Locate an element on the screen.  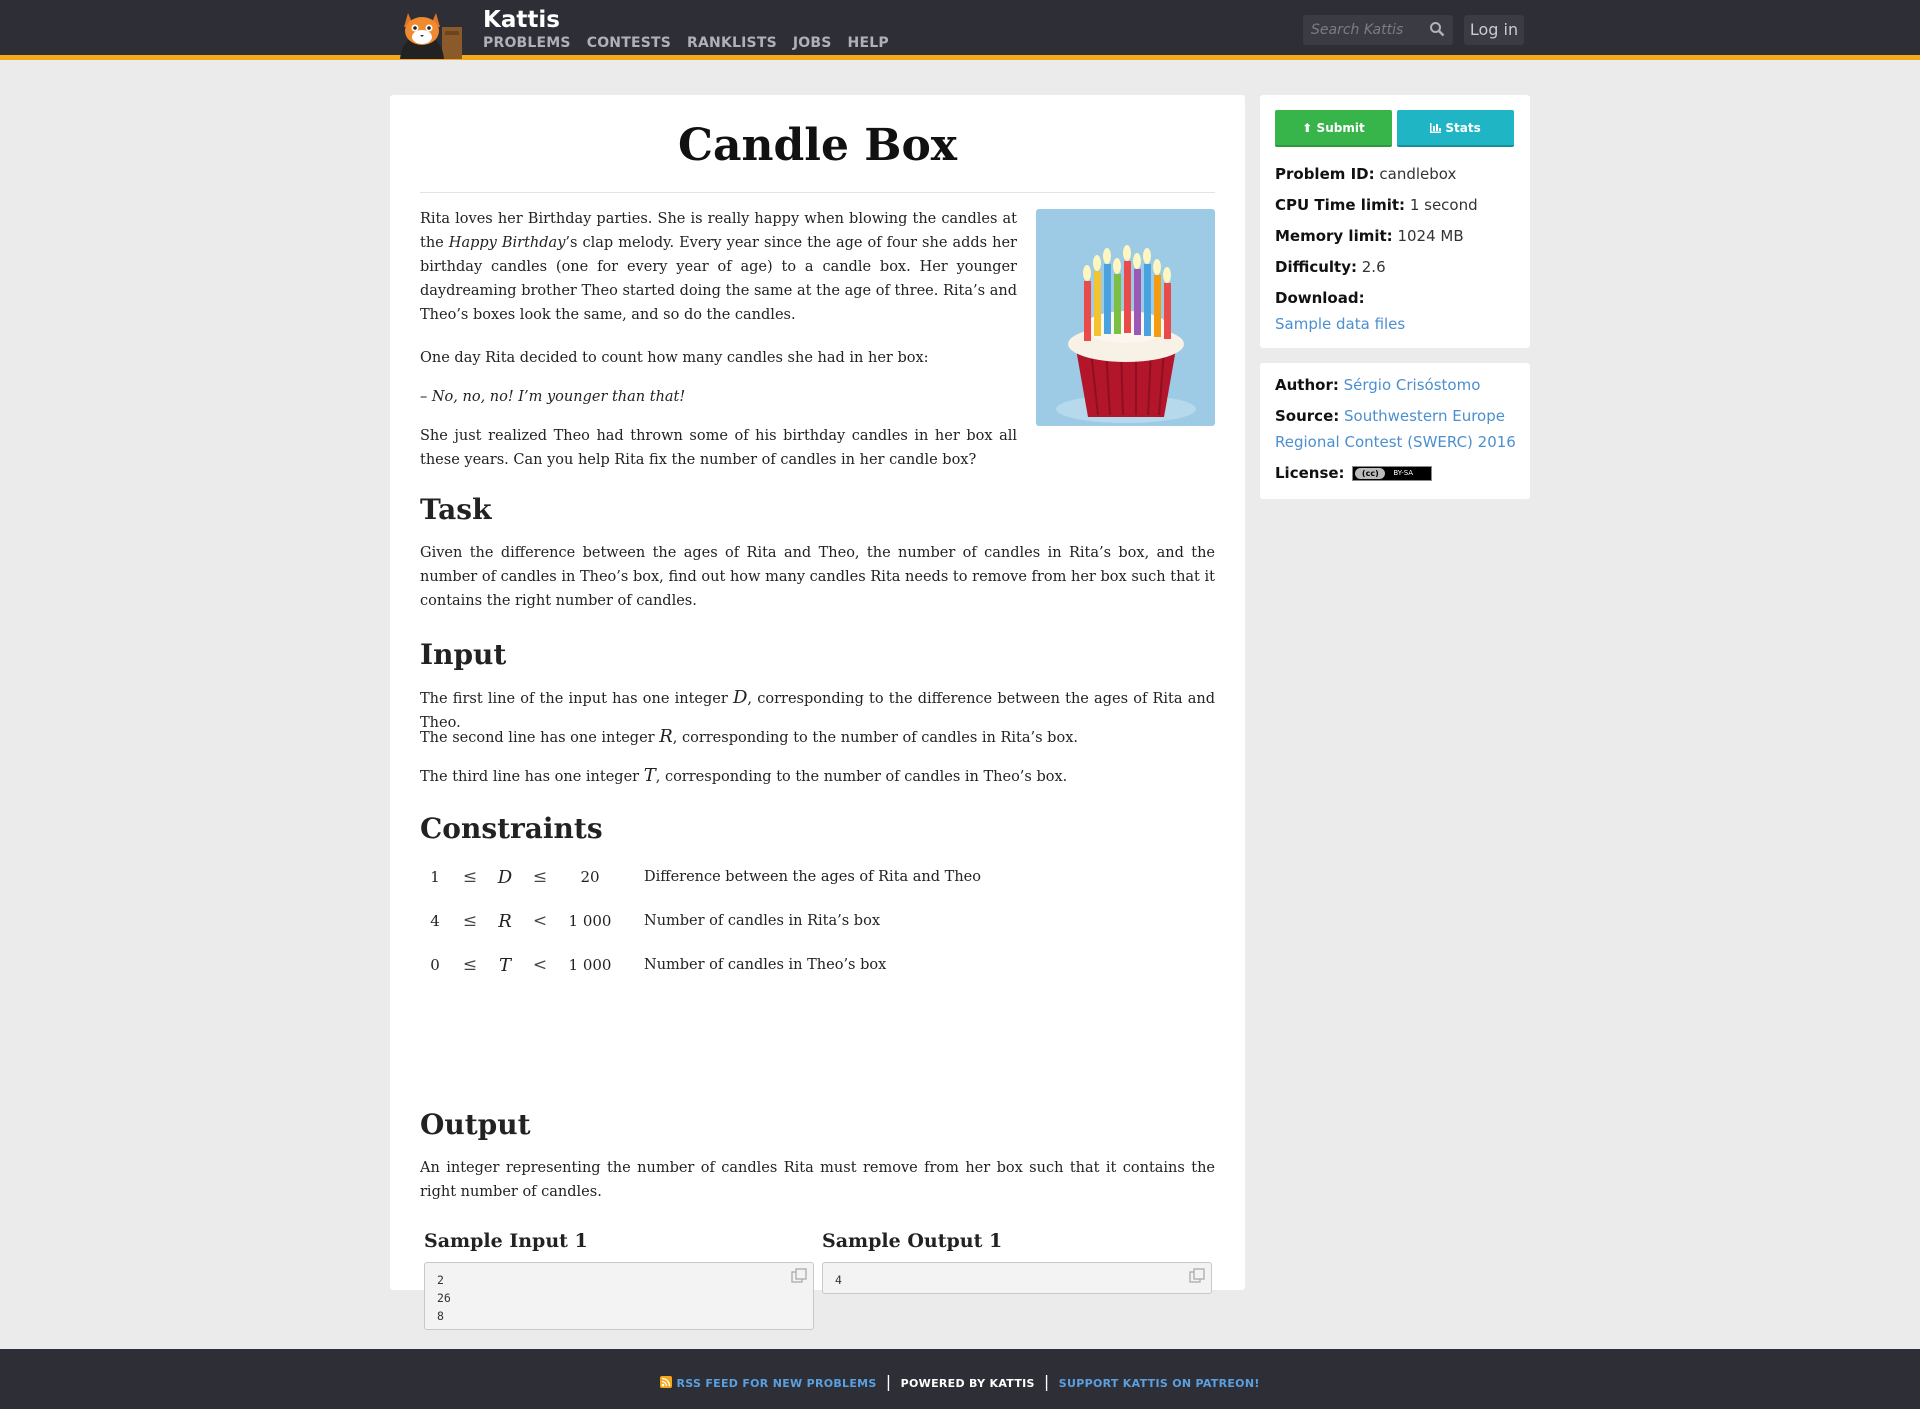
search-icon is located at coordinates (1437, 29).